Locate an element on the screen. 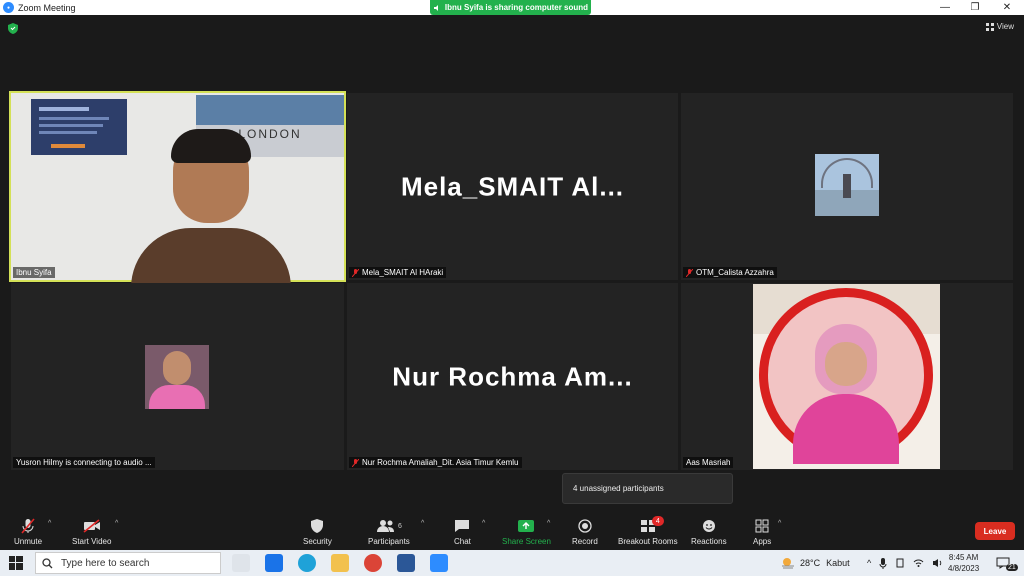 This screenshot has width=1024, height=576. system-tray: ^ is located at coordinates (905, 563).